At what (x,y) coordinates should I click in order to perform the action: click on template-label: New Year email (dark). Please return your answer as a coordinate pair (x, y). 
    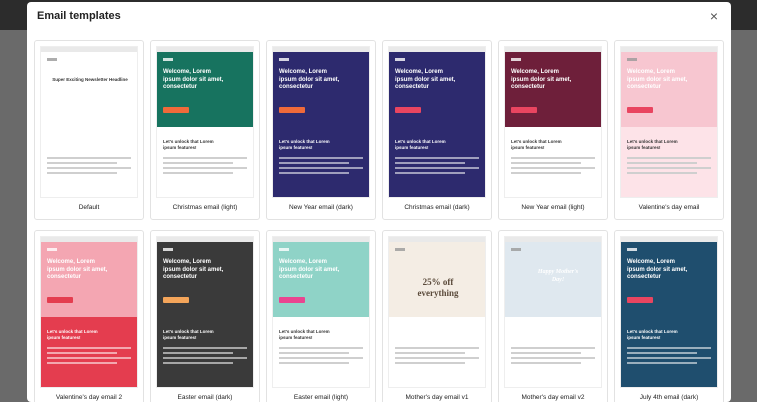
    Looking at the image, I should click on (321, 207).